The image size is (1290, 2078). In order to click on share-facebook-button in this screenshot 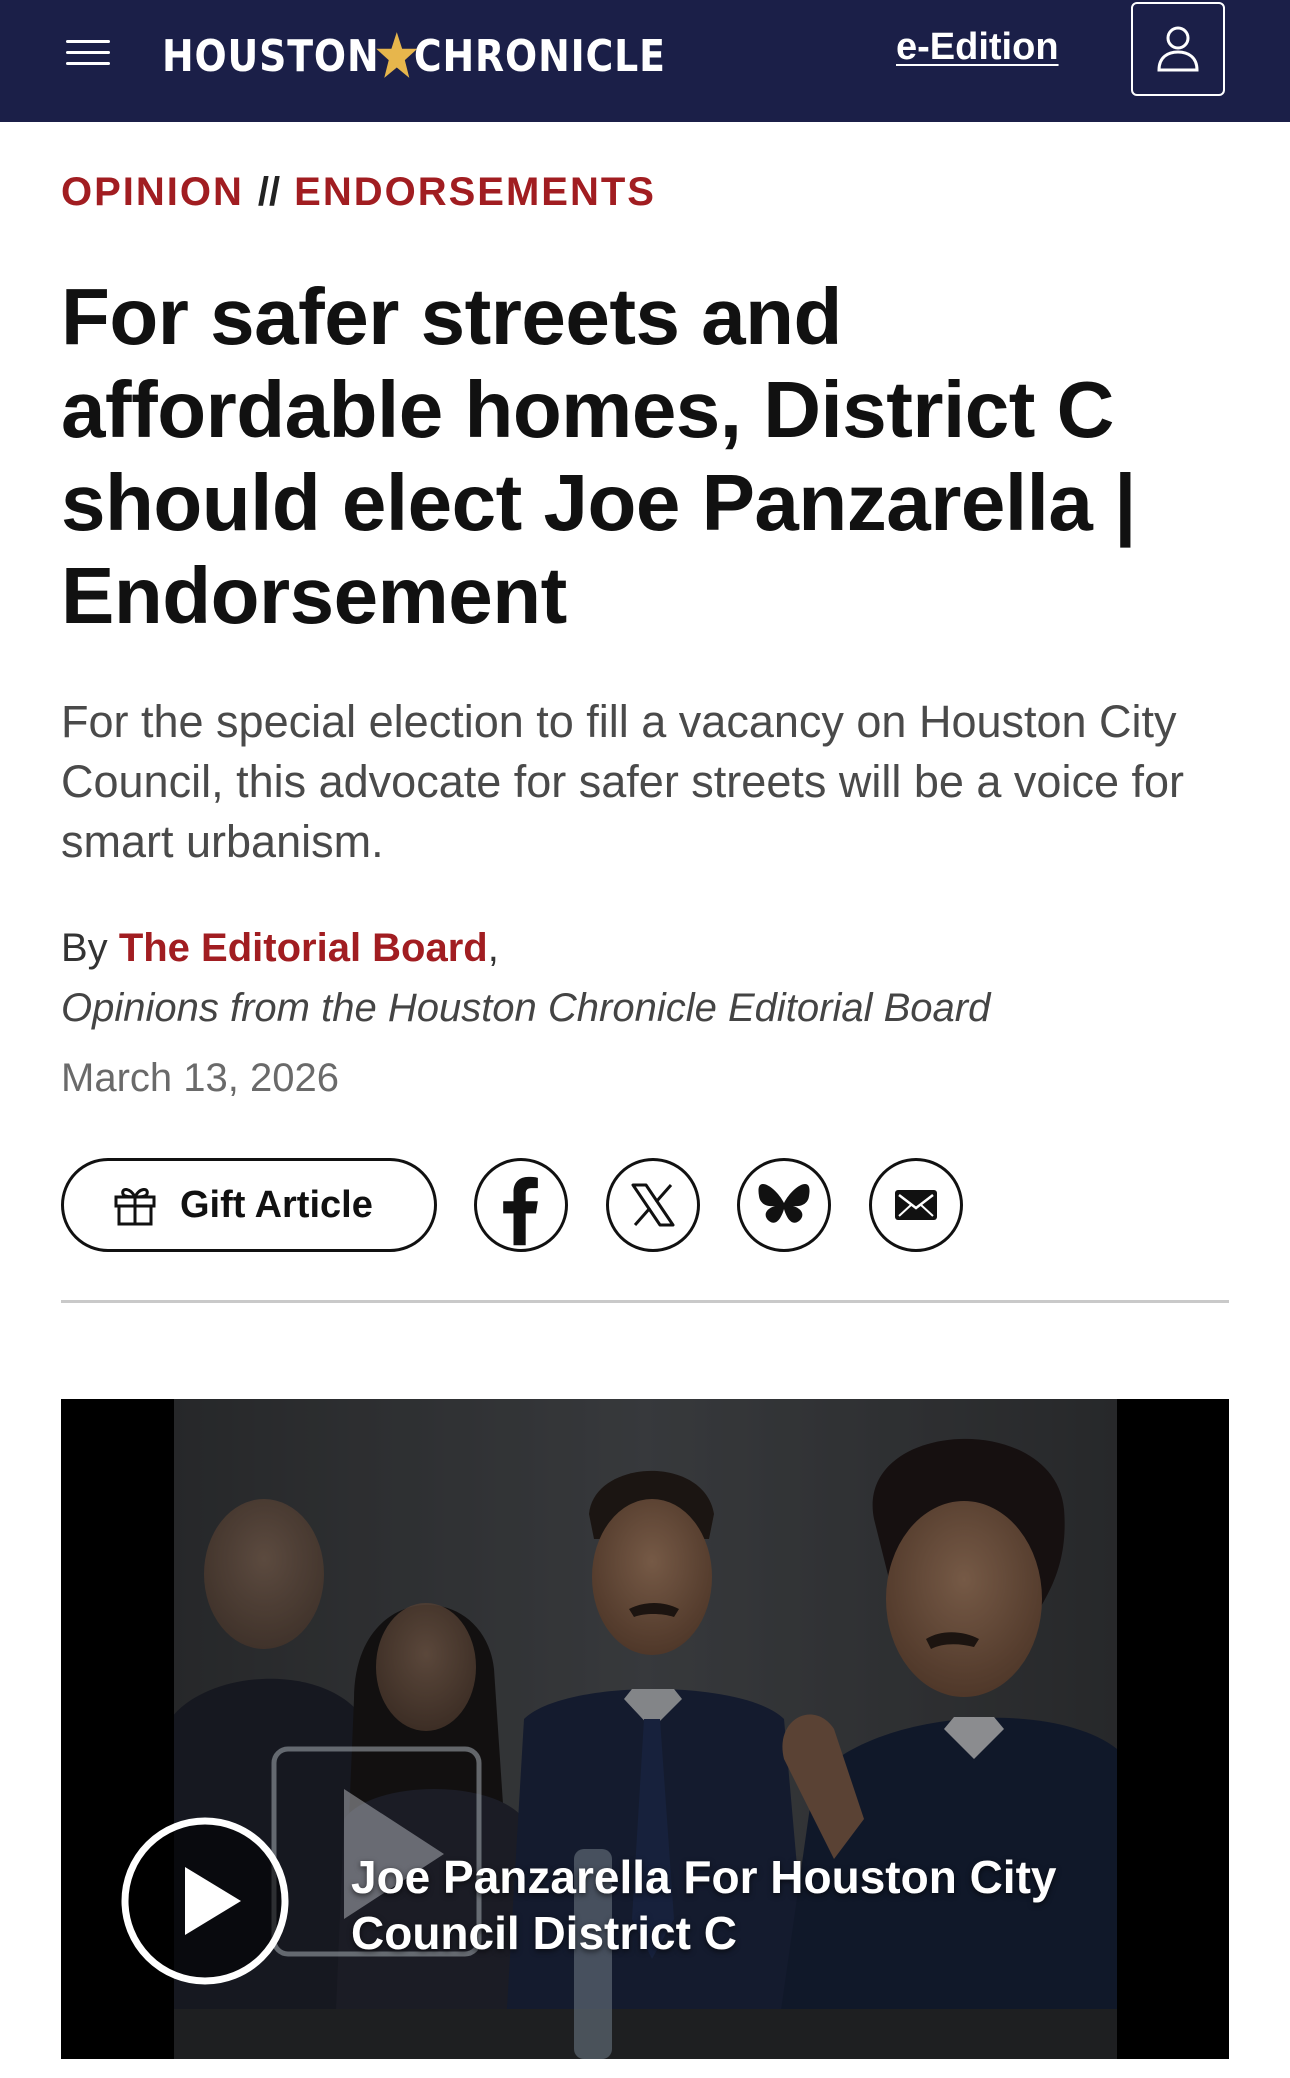, I will do `click(521, 1205)`.